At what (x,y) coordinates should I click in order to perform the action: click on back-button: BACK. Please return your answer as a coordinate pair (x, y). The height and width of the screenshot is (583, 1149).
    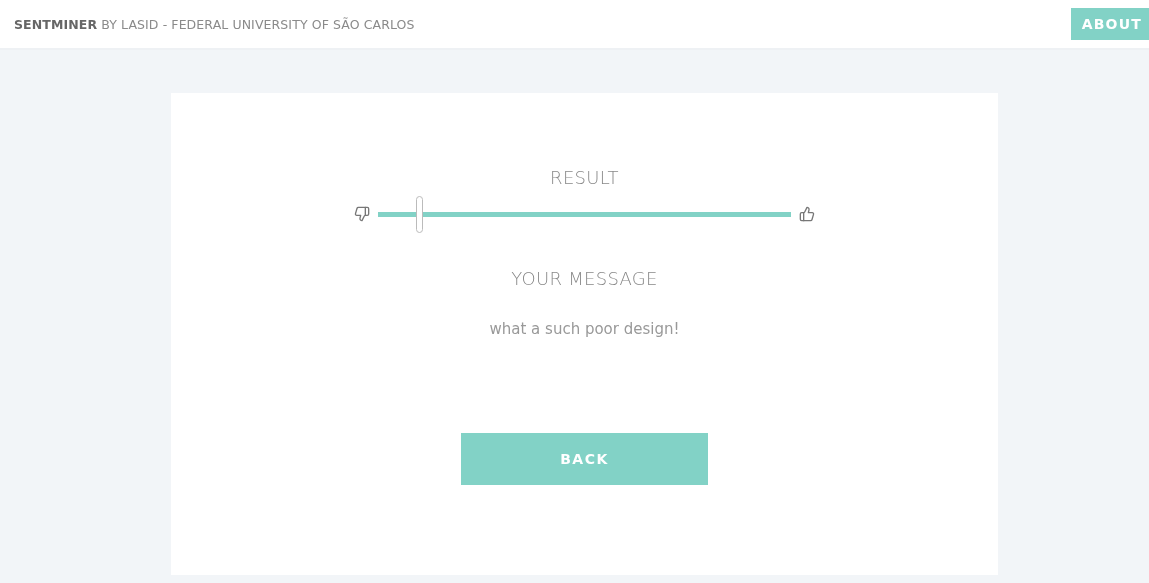
    Looking at the image, I should click on (584, 459).